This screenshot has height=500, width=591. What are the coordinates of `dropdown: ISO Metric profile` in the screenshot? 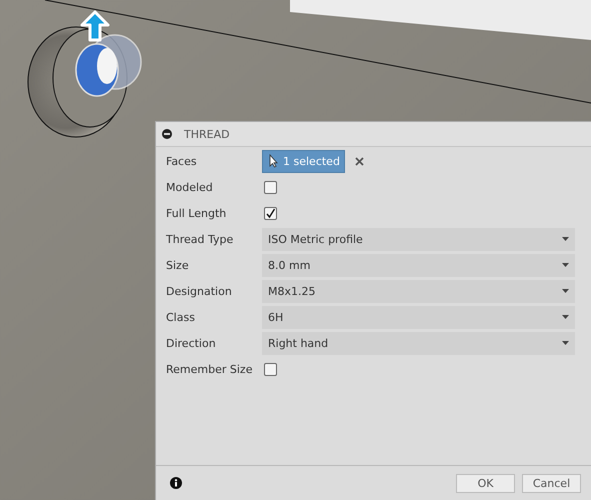 It's located at (418, 239).